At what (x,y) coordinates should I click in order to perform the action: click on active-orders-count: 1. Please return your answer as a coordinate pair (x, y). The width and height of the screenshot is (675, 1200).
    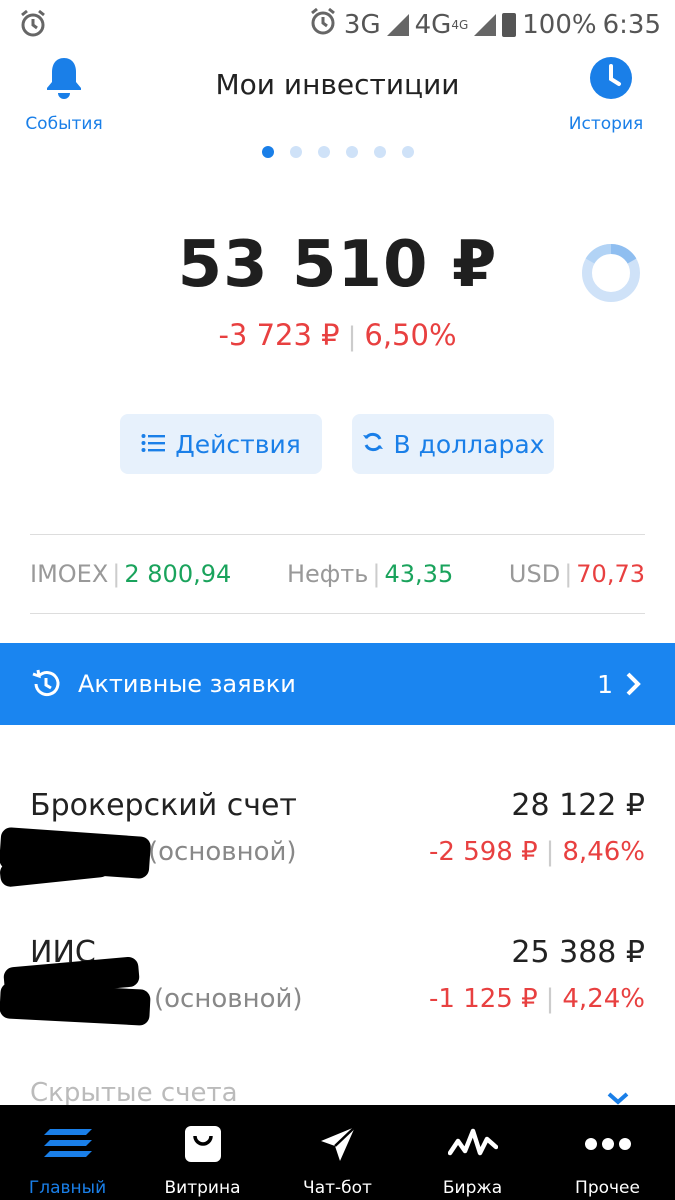
    Looking at the image, I should click on (605, 684).